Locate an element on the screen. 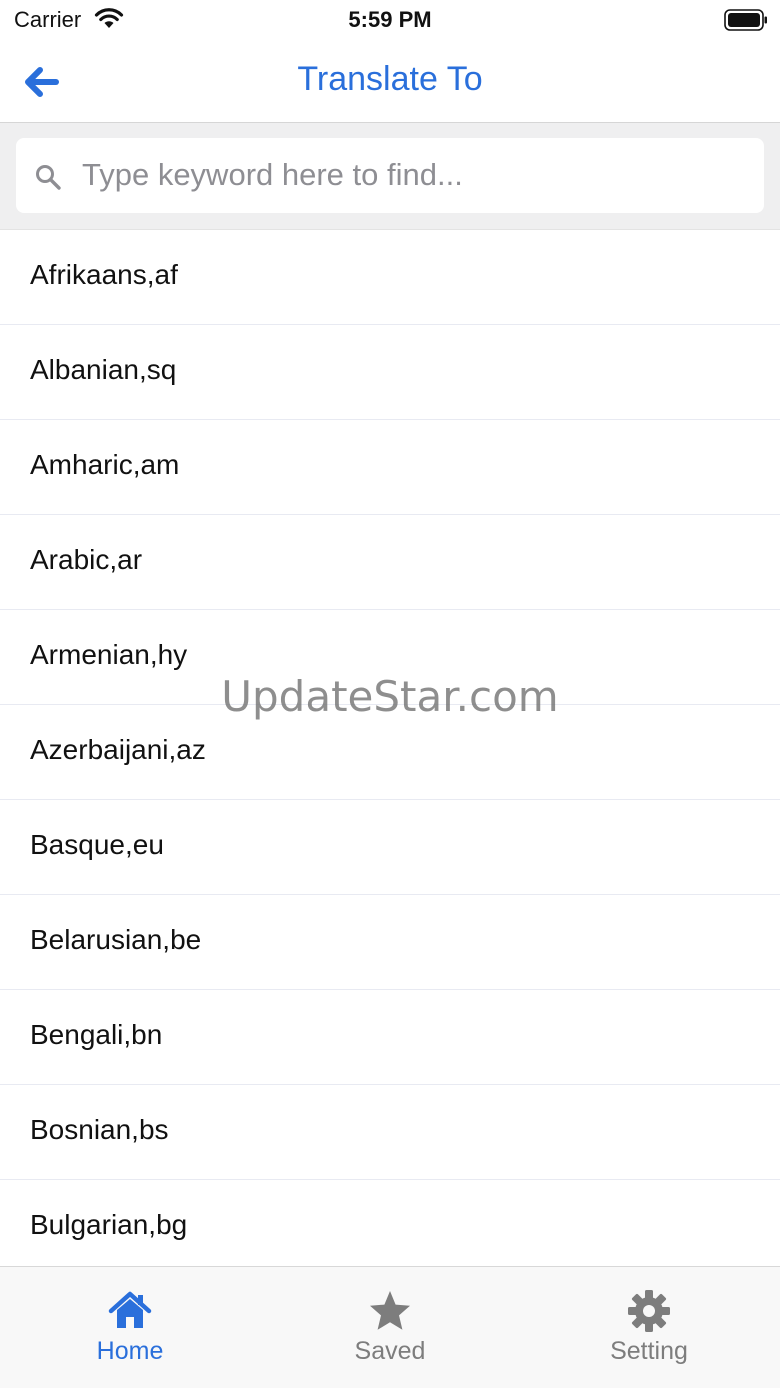  list-item: Amharic,am is located at coordinates (390, 467).